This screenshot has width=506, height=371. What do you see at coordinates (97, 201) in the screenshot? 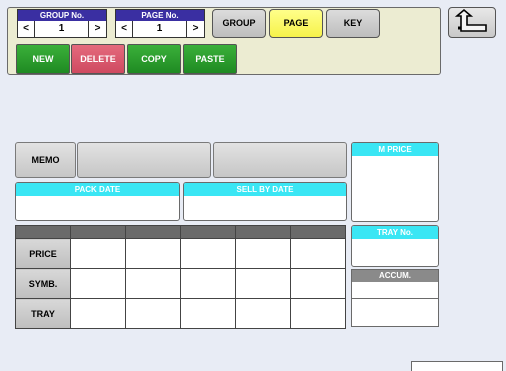
I see `pack-date-field: PACK DATE` at bounding box center [97, 201].